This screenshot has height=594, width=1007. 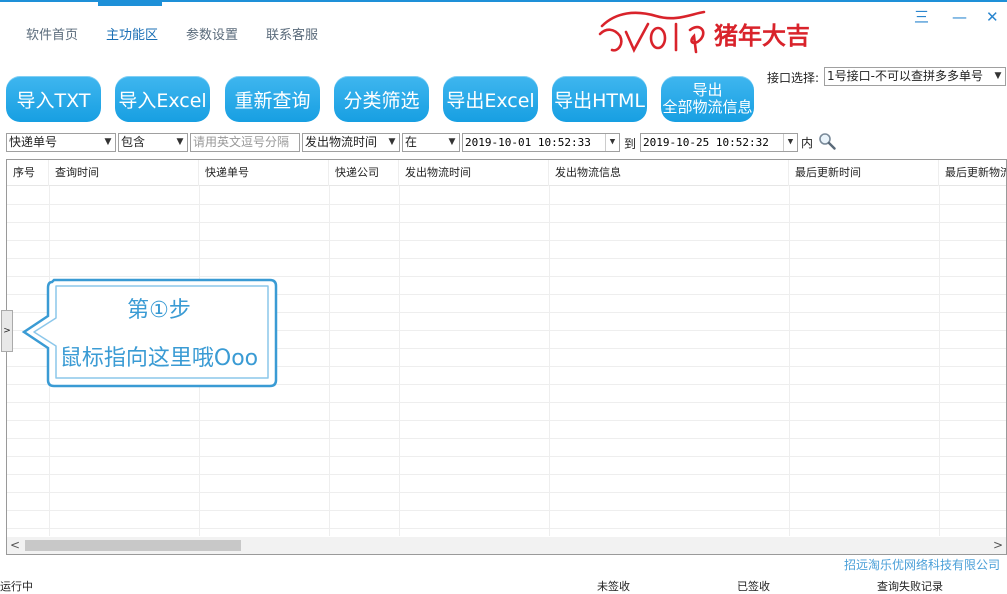 What do you see at coordinates (704, 32) in the screenshot?
I see `new-year-logo: 猪年大吉` at bounding box center [704, 32].